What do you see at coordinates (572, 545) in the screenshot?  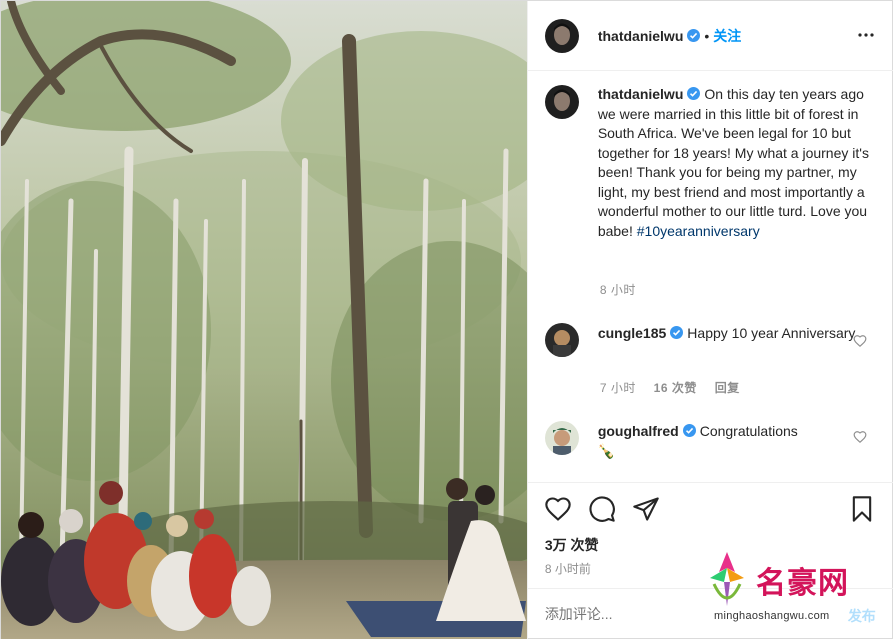 I see `likes-count: 3万 次赞` at bounding box center [572, 545].